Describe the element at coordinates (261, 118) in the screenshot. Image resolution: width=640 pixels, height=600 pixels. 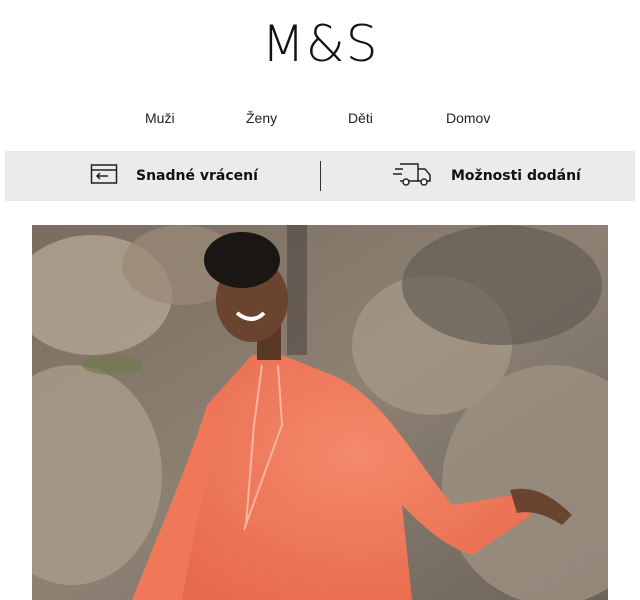
I see `nav-item-women: Ženy` at that location.